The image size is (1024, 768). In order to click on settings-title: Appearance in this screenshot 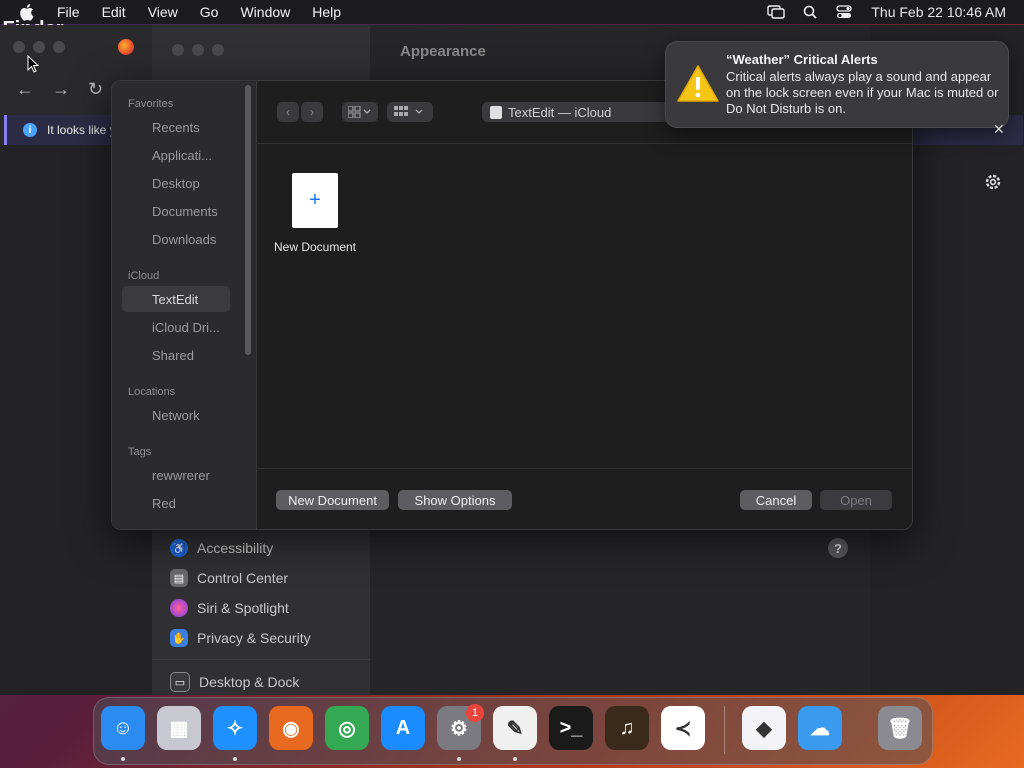, I will do `click(443, 51)`.